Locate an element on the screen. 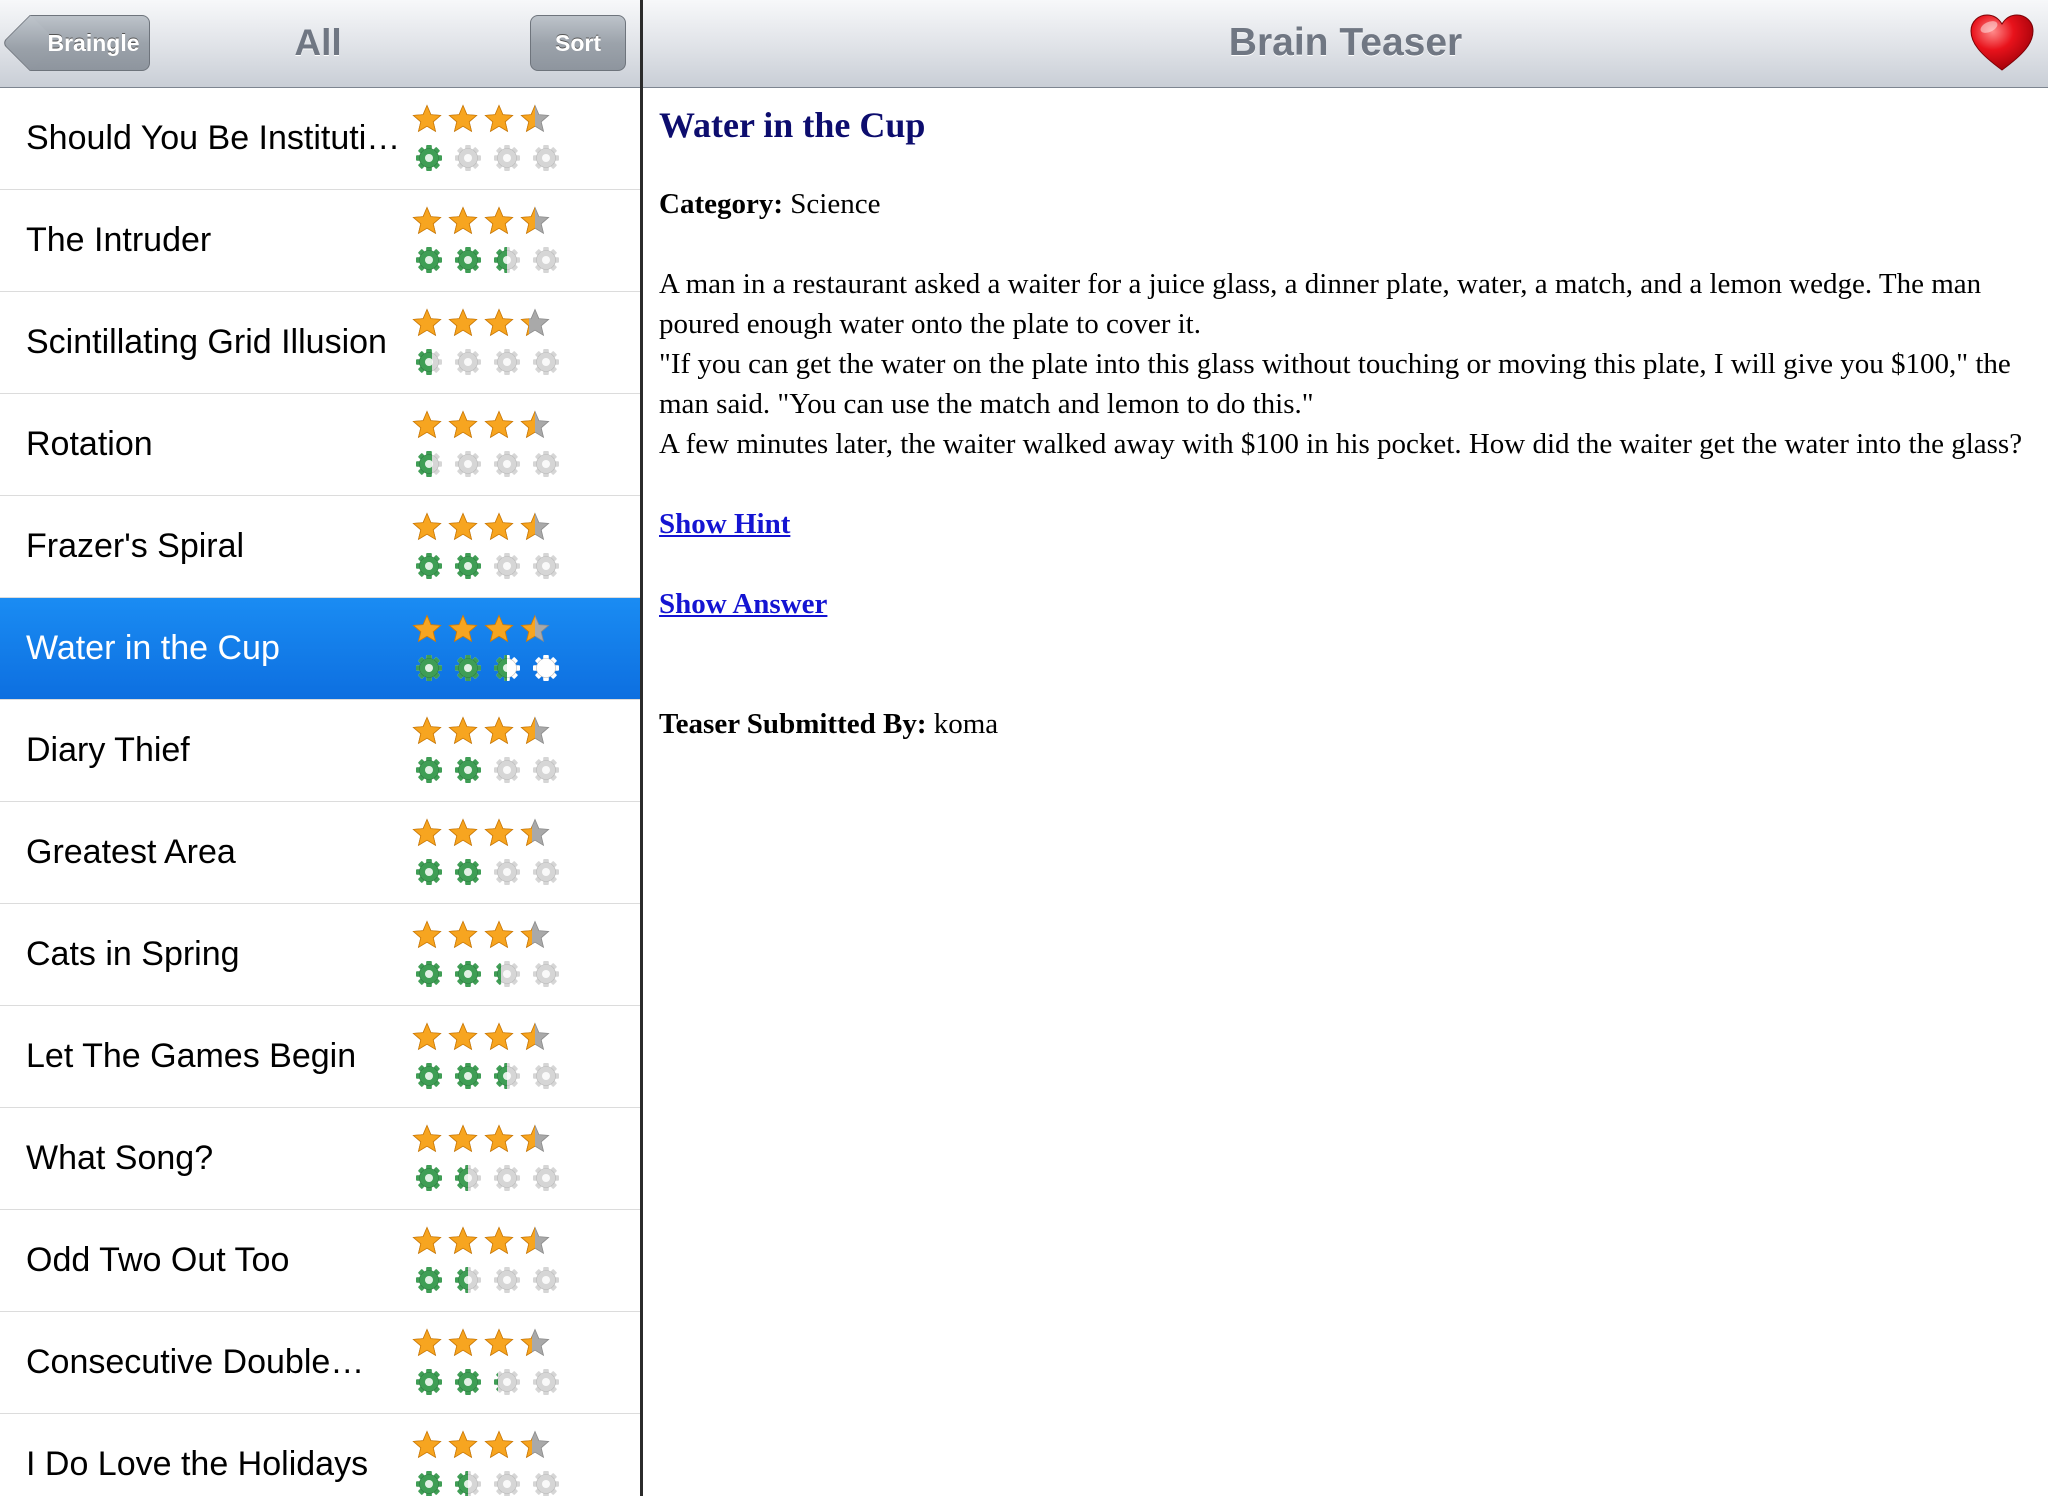  back-button: Braingle is located at coordinates (75, 43).